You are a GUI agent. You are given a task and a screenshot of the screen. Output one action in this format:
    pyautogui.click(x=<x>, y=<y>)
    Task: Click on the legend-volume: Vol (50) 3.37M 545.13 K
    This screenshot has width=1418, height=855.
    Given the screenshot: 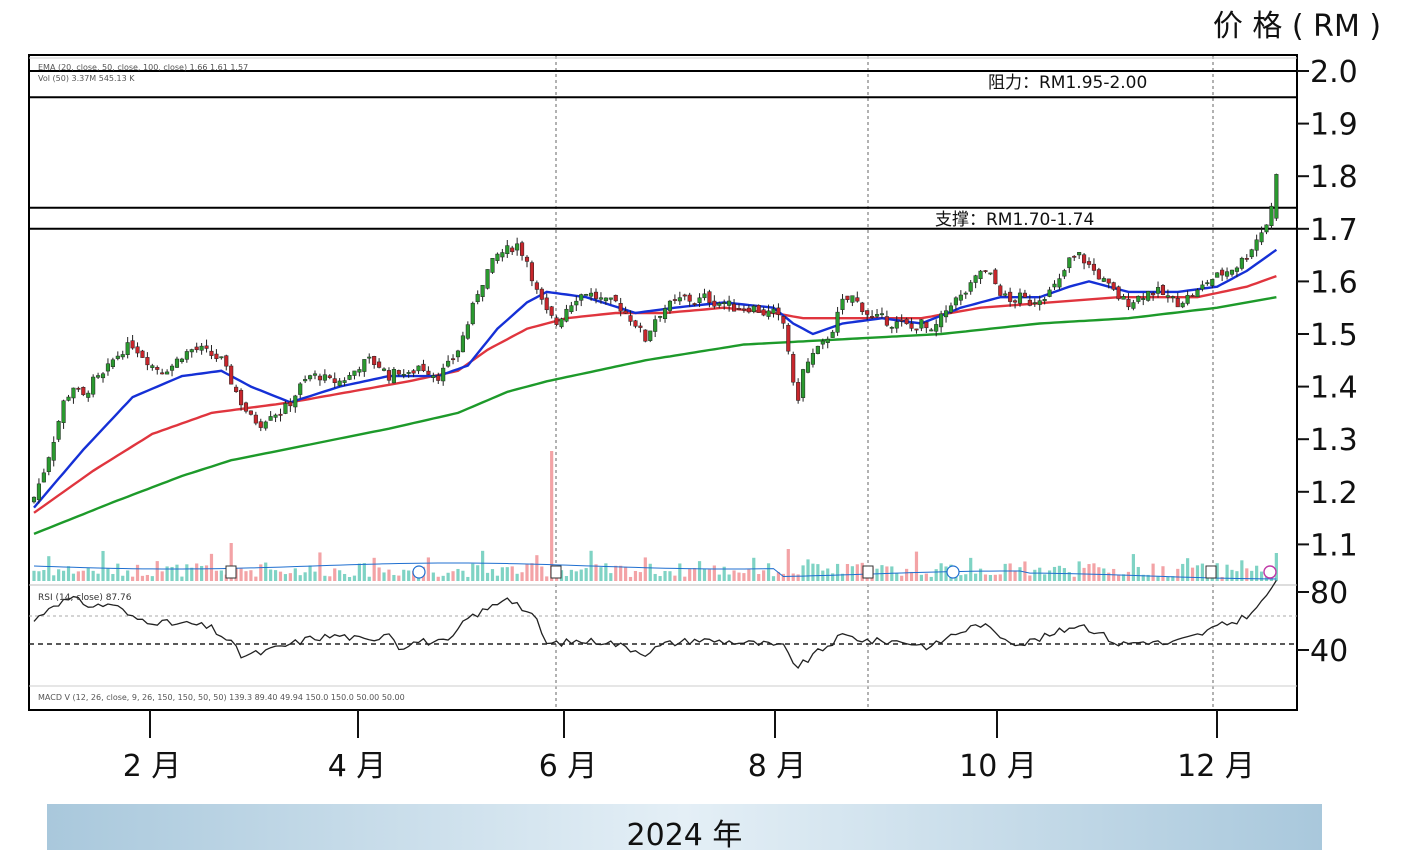 What is the action you would take?
    pyautogui.click(x=86, y=78)
    